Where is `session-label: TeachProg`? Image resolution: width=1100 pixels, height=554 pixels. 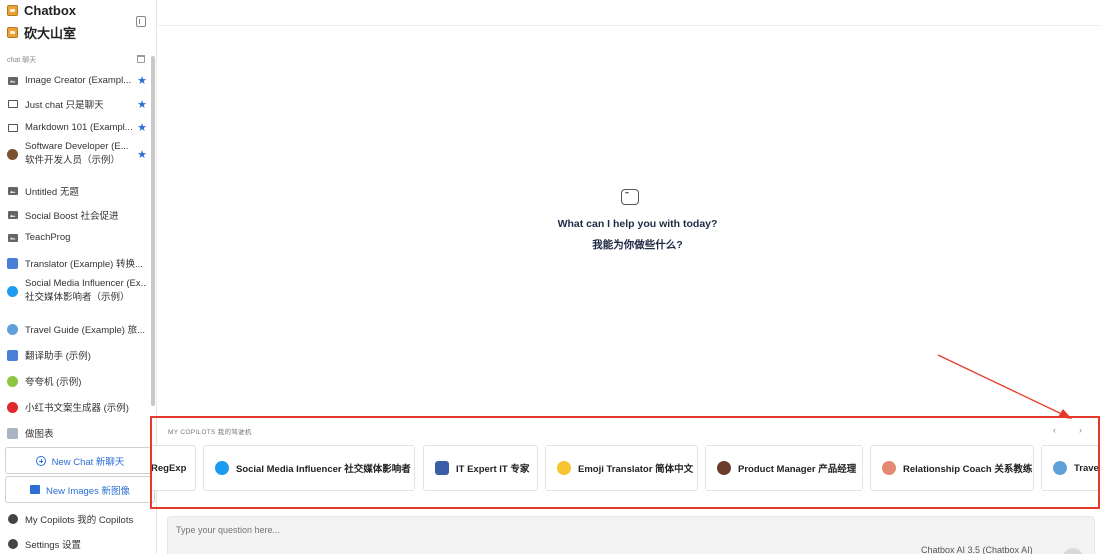
session-label: TeachProg is located at coordinates (48, 237).